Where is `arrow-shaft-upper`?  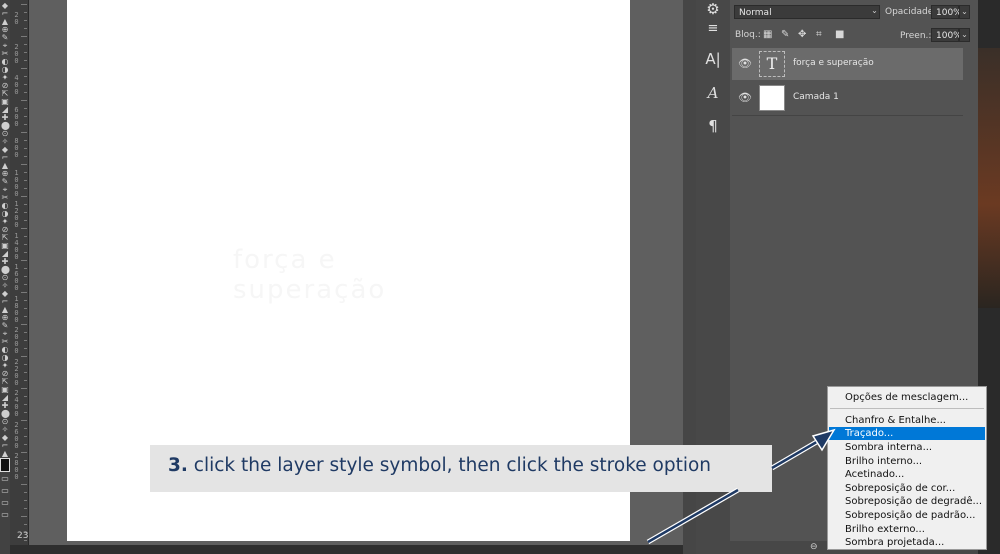 arrow-shaft-upper is located at coordinates (796, 454).